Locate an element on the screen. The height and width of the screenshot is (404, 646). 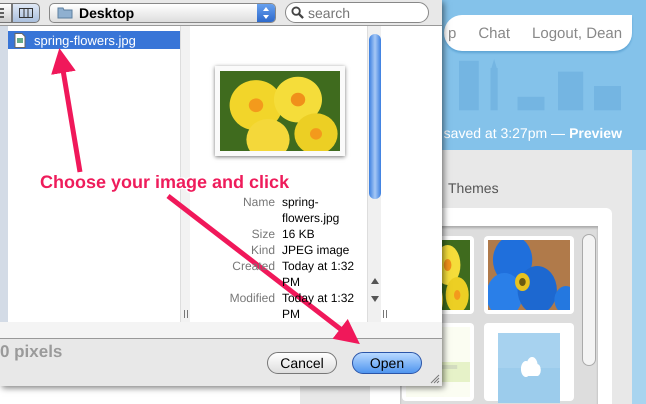
dimension-text: 0 pixels is located at coordinates (31, 352).